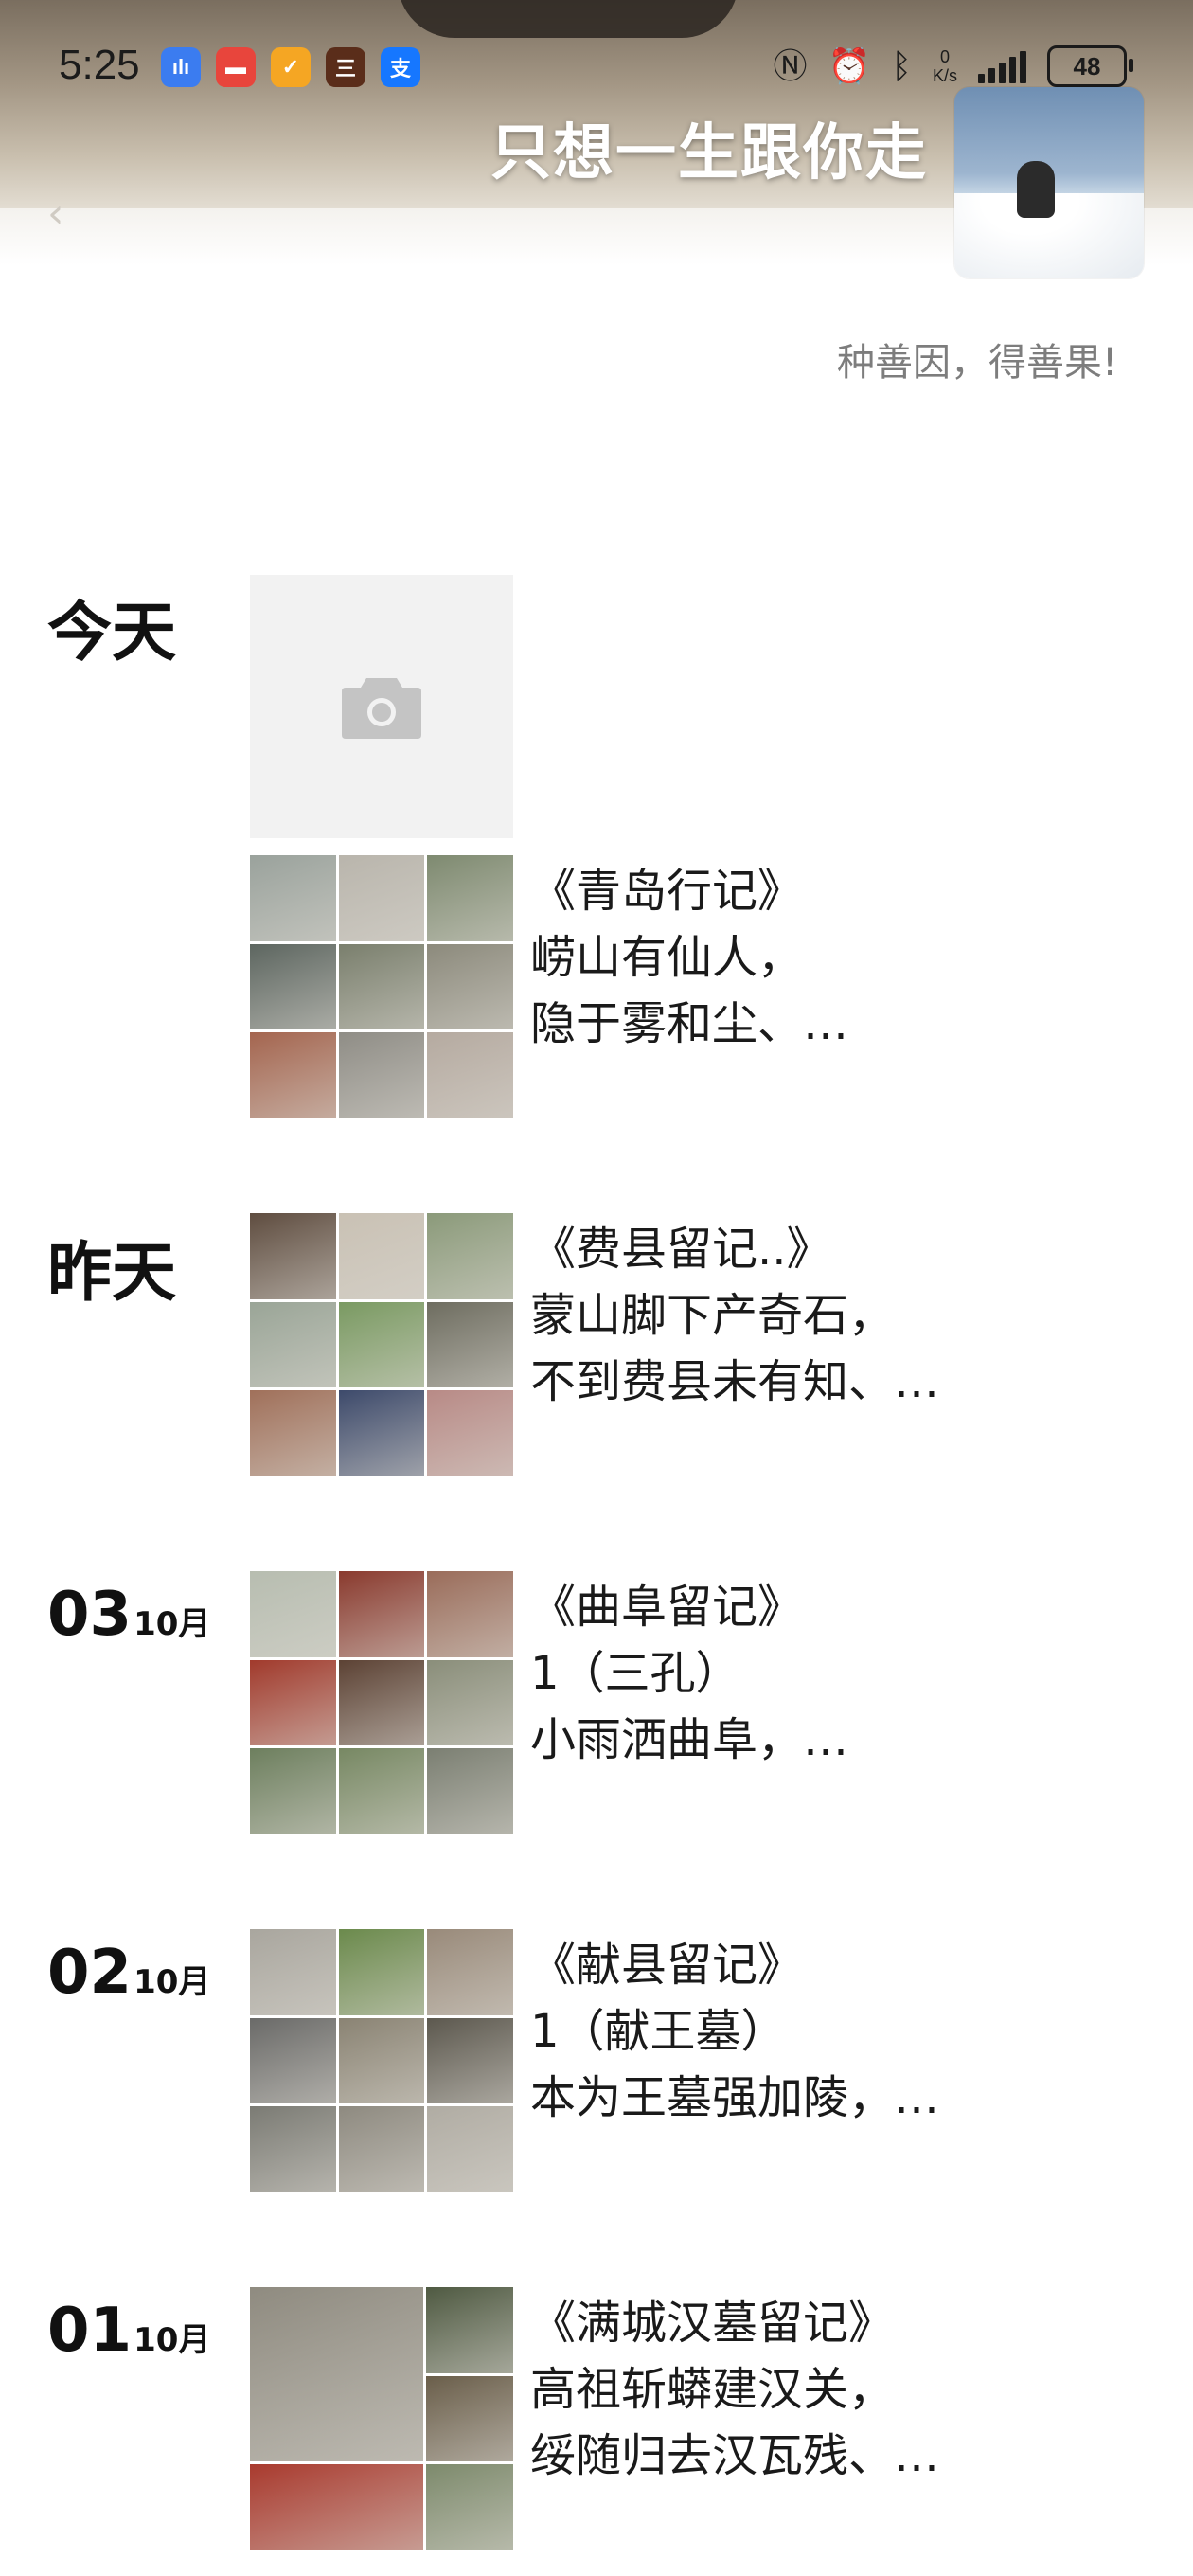  Describe the element at coordinates (112, 1273) in the screenshot. I see `date-yesterday: 昨天` at that location.